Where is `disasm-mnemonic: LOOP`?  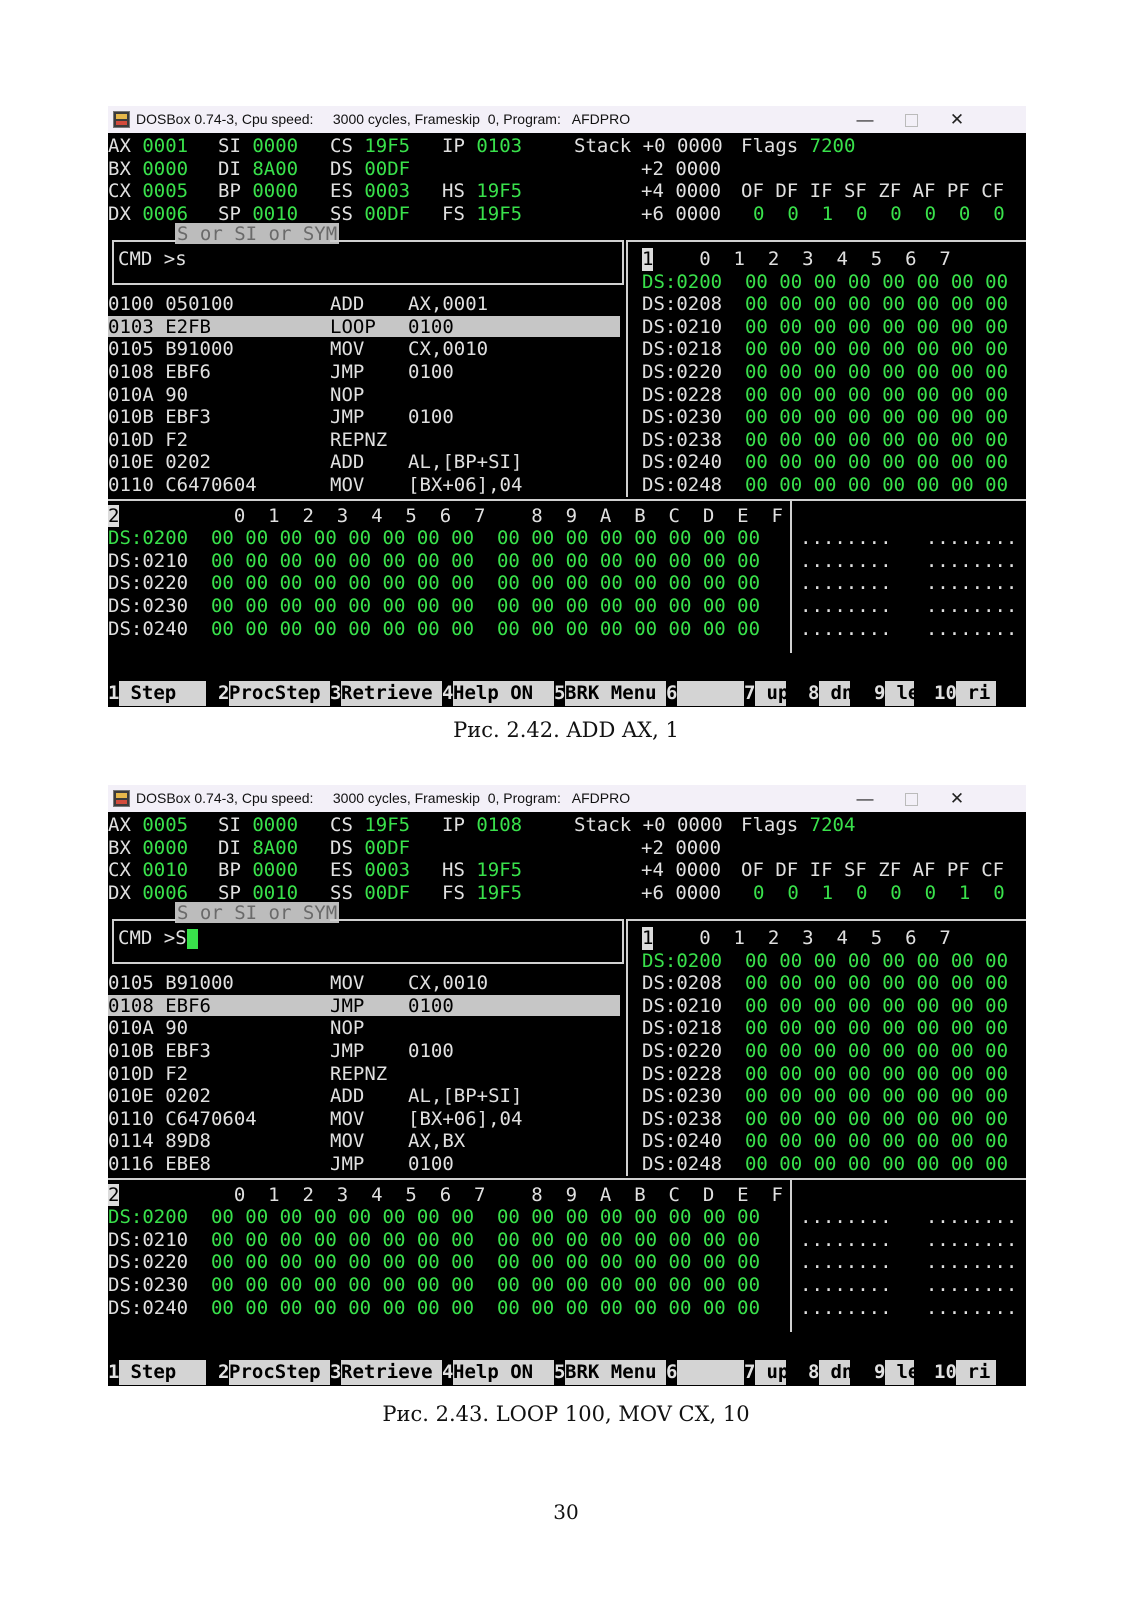
disasm-mnemonic: LOOP is located at coordinates (353, 327).